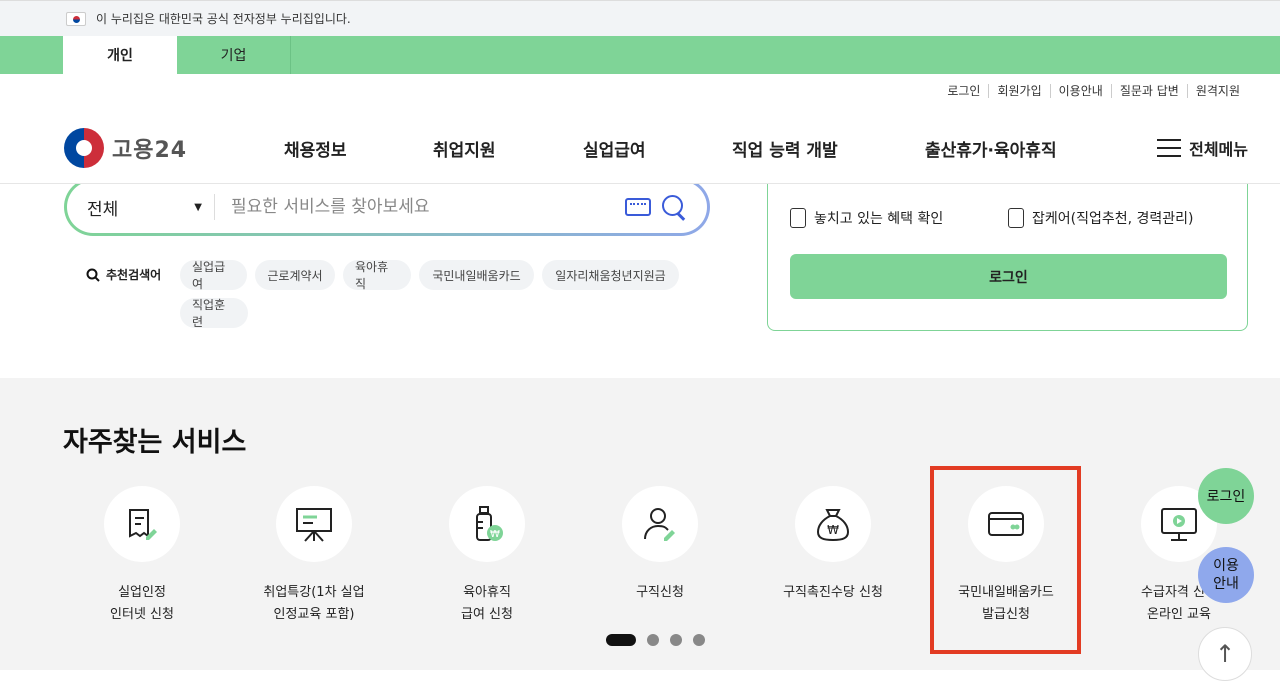 This screenshot has height=694, width=1280. Describe the element at coordinates (785, 148) in the screenshot. I see `nav-vocational-training: 직업 능력 개발` at that location.